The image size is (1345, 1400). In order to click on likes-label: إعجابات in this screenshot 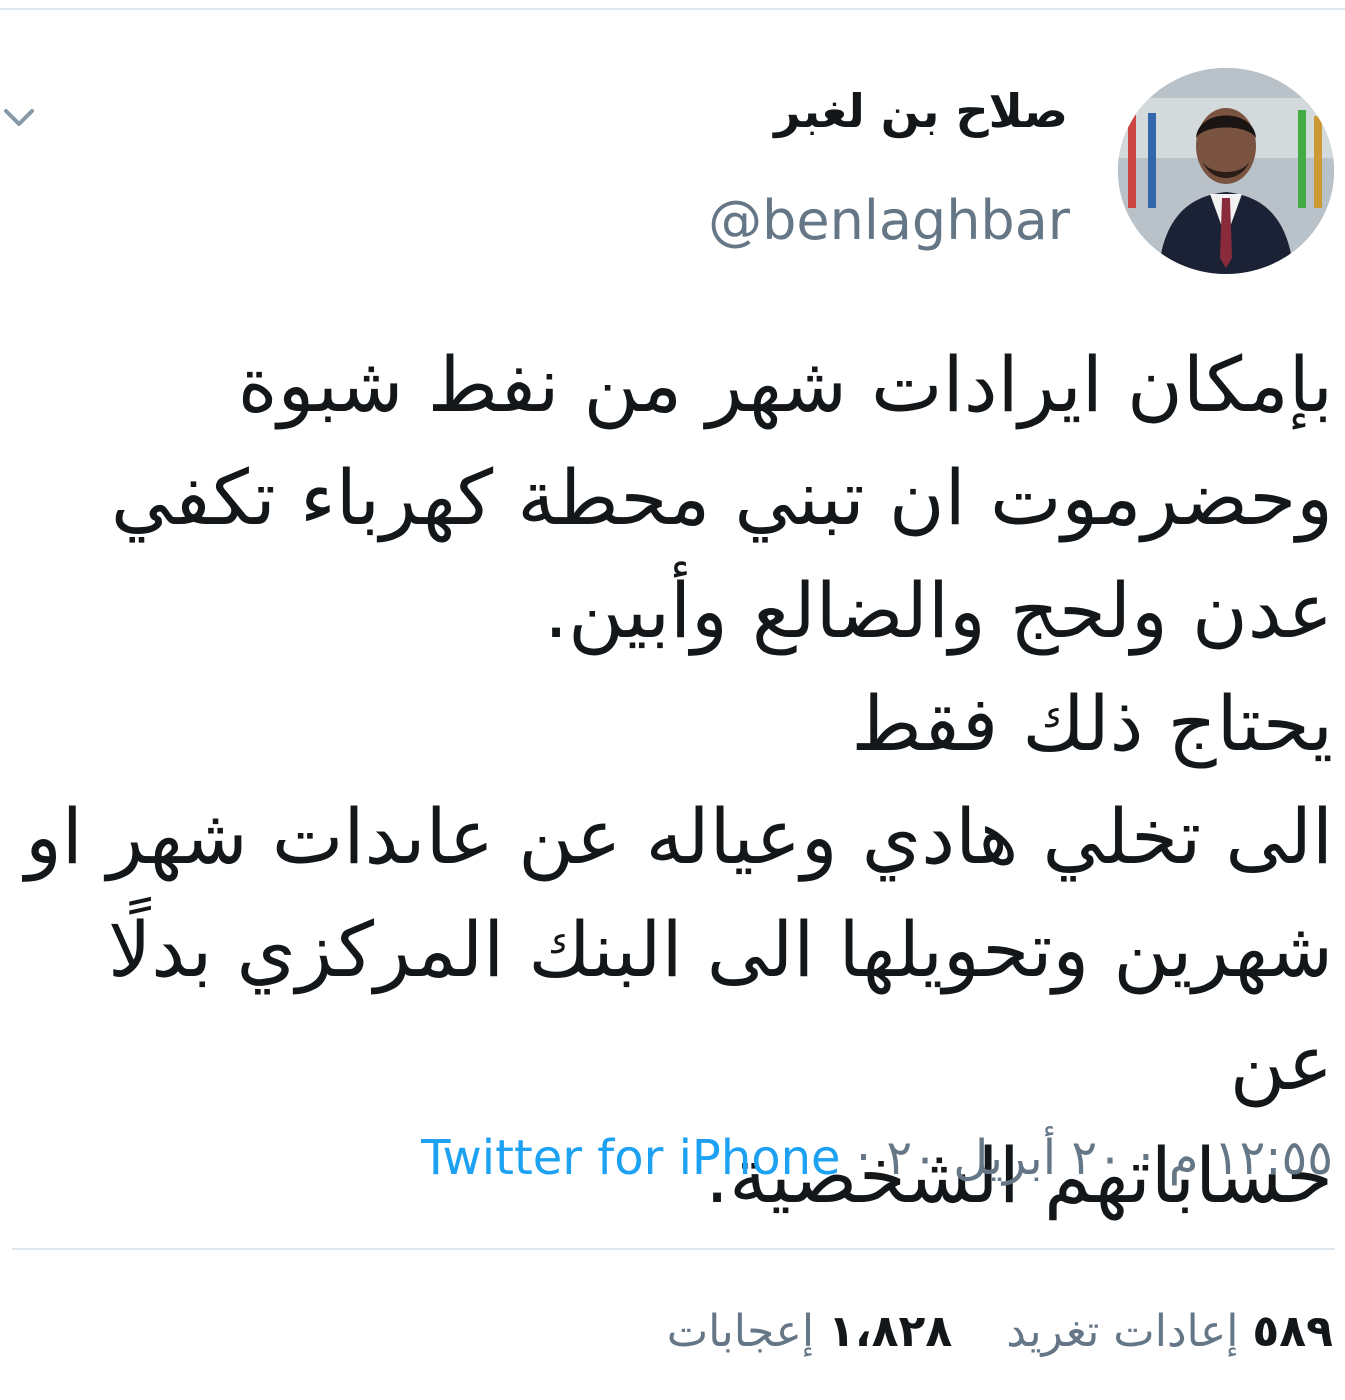, I will do `click(740, 1331)`.